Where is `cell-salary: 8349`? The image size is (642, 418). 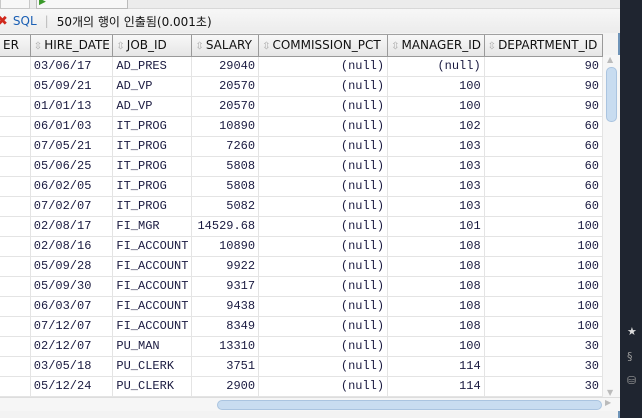 cell-salary: 8349 is located at coordinates (225, 326).